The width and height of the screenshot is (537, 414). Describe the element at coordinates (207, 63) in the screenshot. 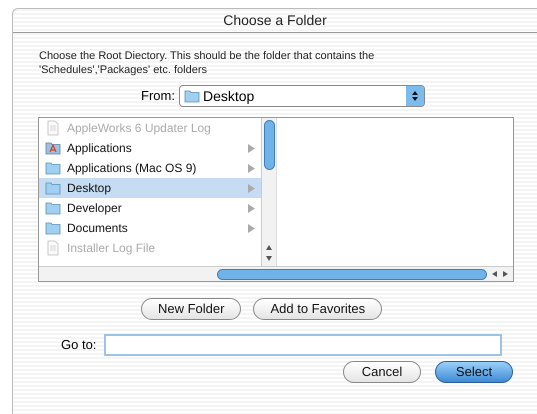

I see `instruction-text: Choose the Root Diectory. This should be the folder that contains the 'Schedules','Packages' etc. folders` at that location.